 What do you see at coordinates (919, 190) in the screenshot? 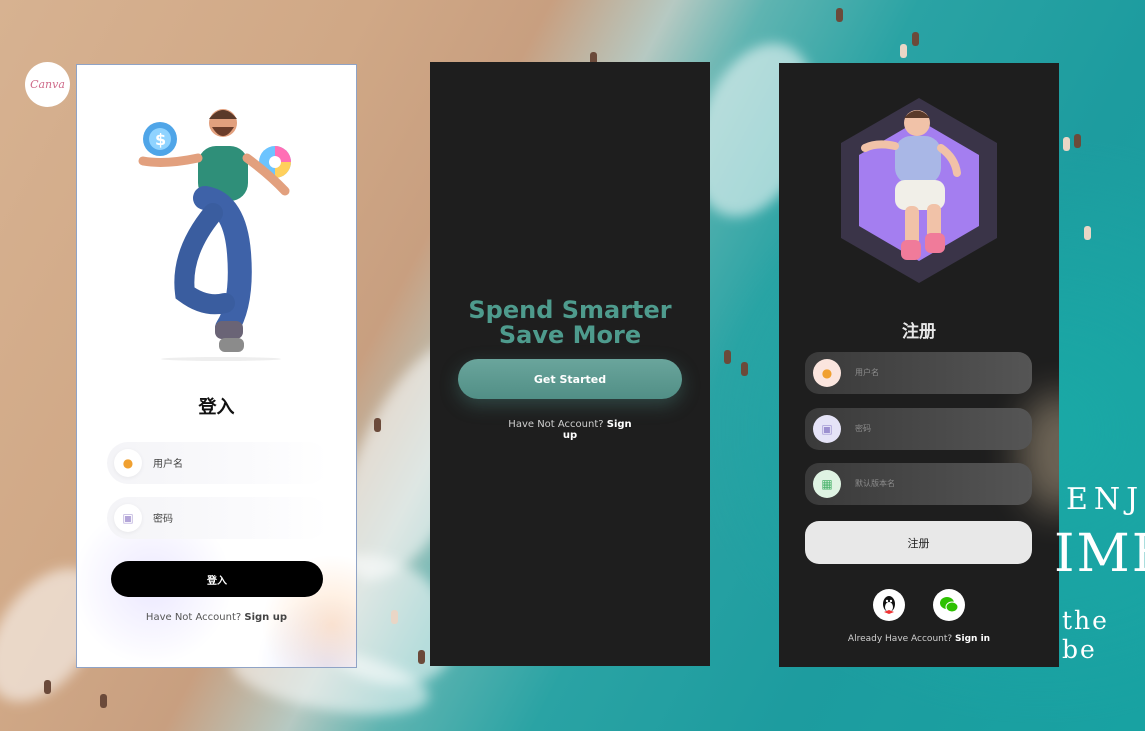
I see `hexagon-avatar-illustration` at bounding box center [919, 190].